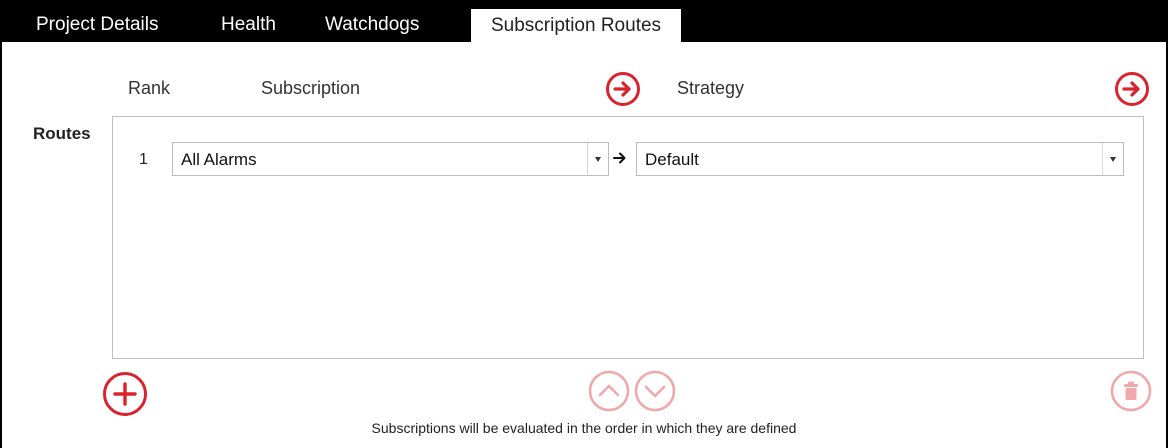 The height and width of the screenshot is (448, 1168). Describe the element at coordinates (248, 25) in the screenshot. I see `tab-health: Health` at that location.